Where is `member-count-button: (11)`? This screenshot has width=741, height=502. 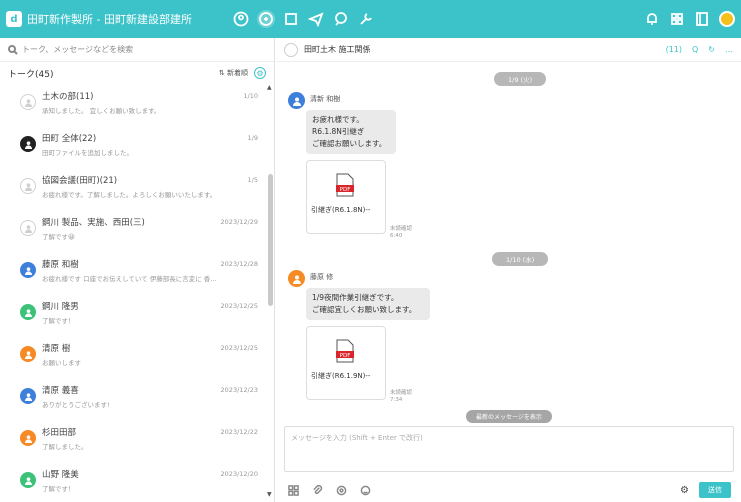
member-count-button: (11) is located at coordinates (674, 49).